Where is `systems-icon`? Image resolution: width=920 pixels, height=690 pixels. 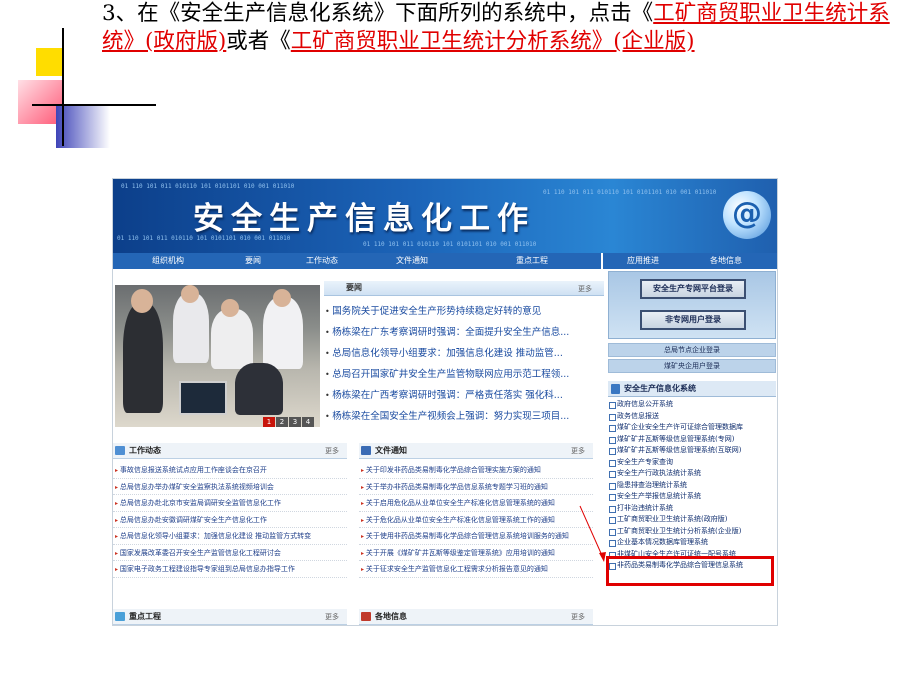
systems-icon is located at coordinates (615, 389).